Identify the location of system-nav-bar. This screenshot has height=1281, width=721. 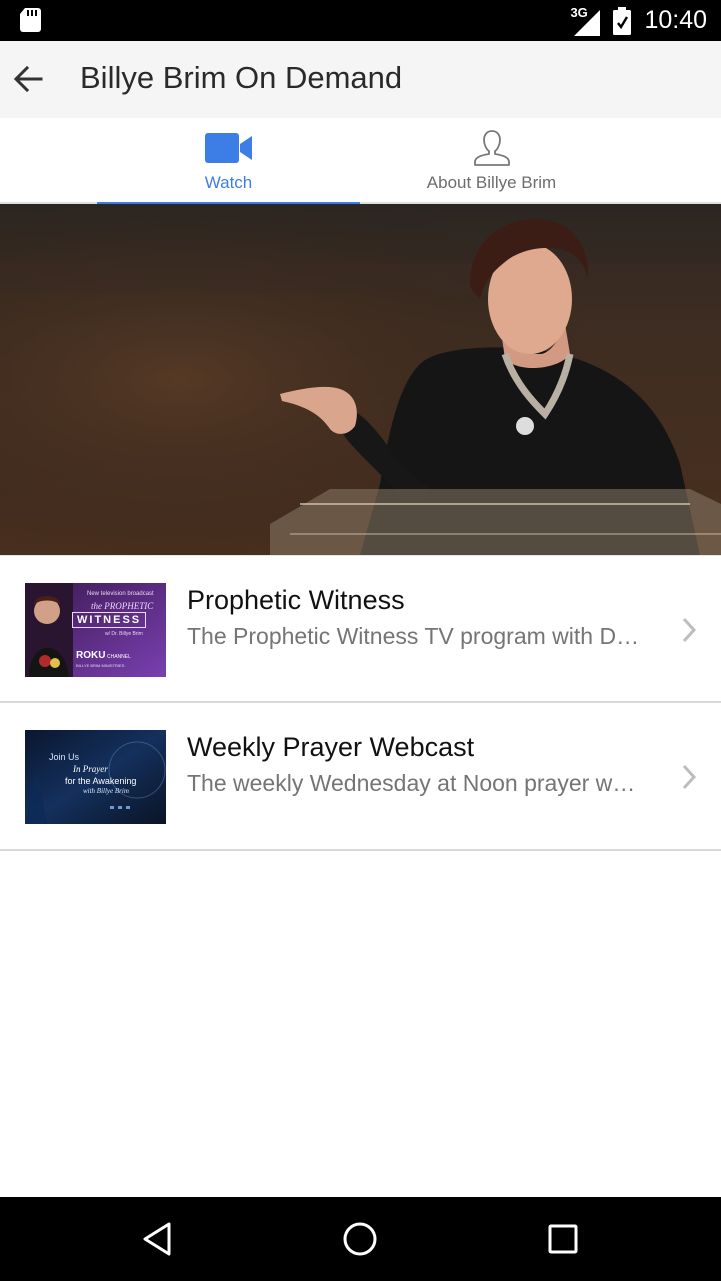
(360, 1239).